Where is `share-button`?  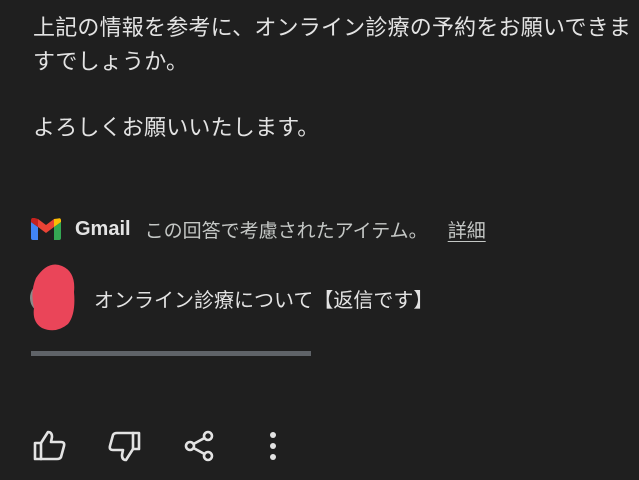
share-button is located at coordinates (199, 446).